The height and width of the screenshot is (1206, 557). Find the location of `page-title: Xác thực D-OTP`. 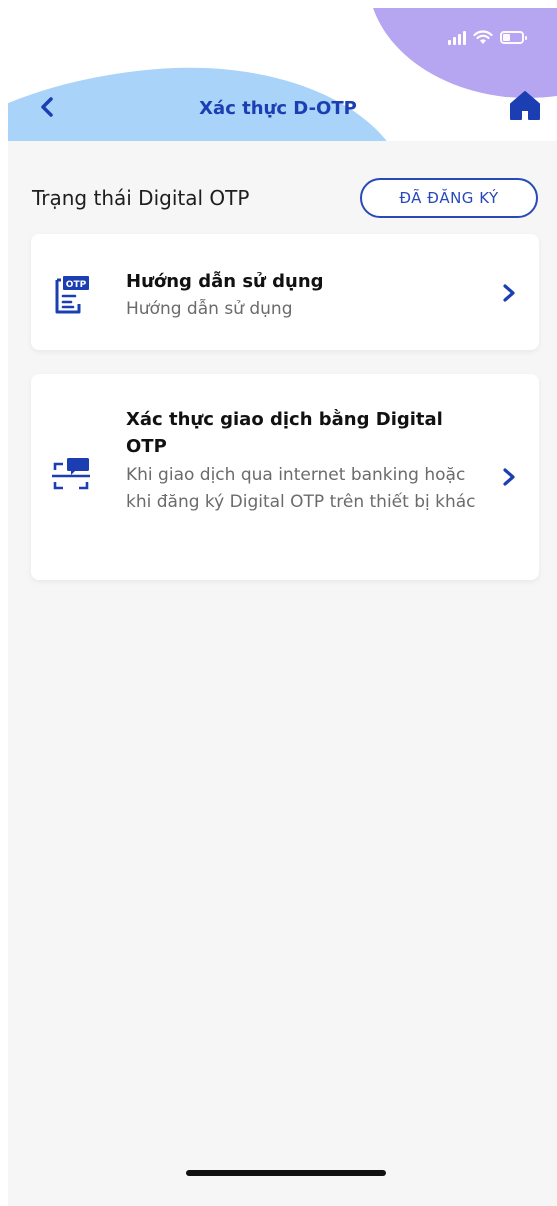

page-title: Xác thực D-OTP is located at coordinates (278, 108).